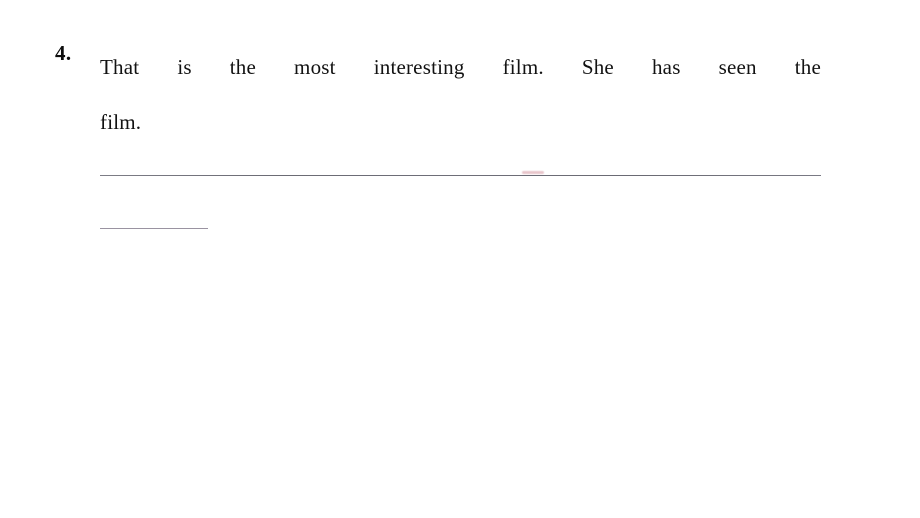 The height and width of the screenshot is (518, 920). What do you see at coordinates (184, 67) in the screenshot?
I see `word: is` at bounding box center [184, 67].